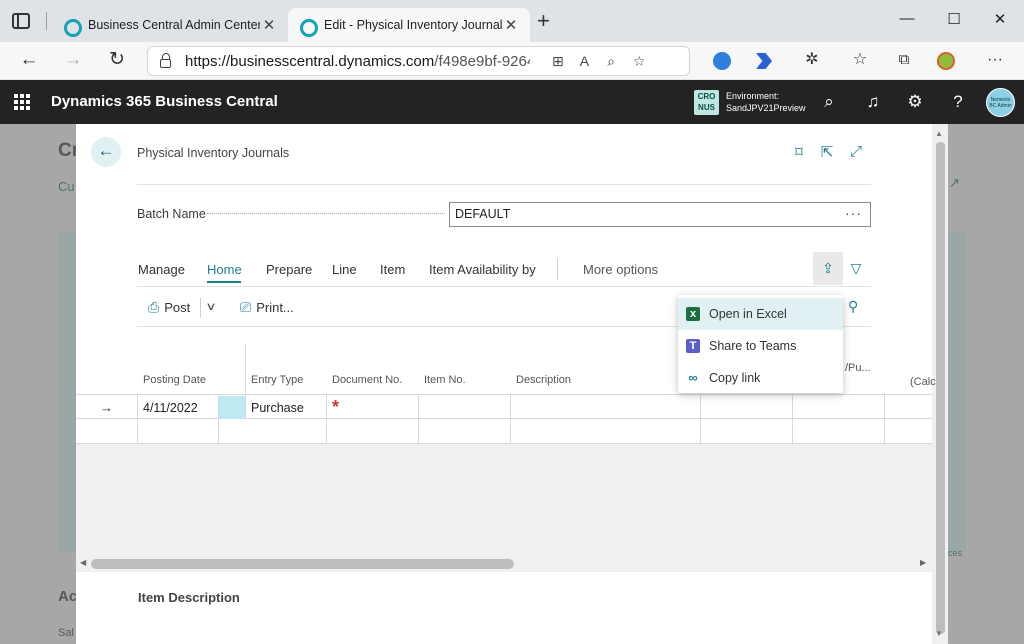 The image size is (1024, 644). Describe the element at coordinates (611, 61) in the screenshot. I see `zoom-icon: ⌕` at that location.